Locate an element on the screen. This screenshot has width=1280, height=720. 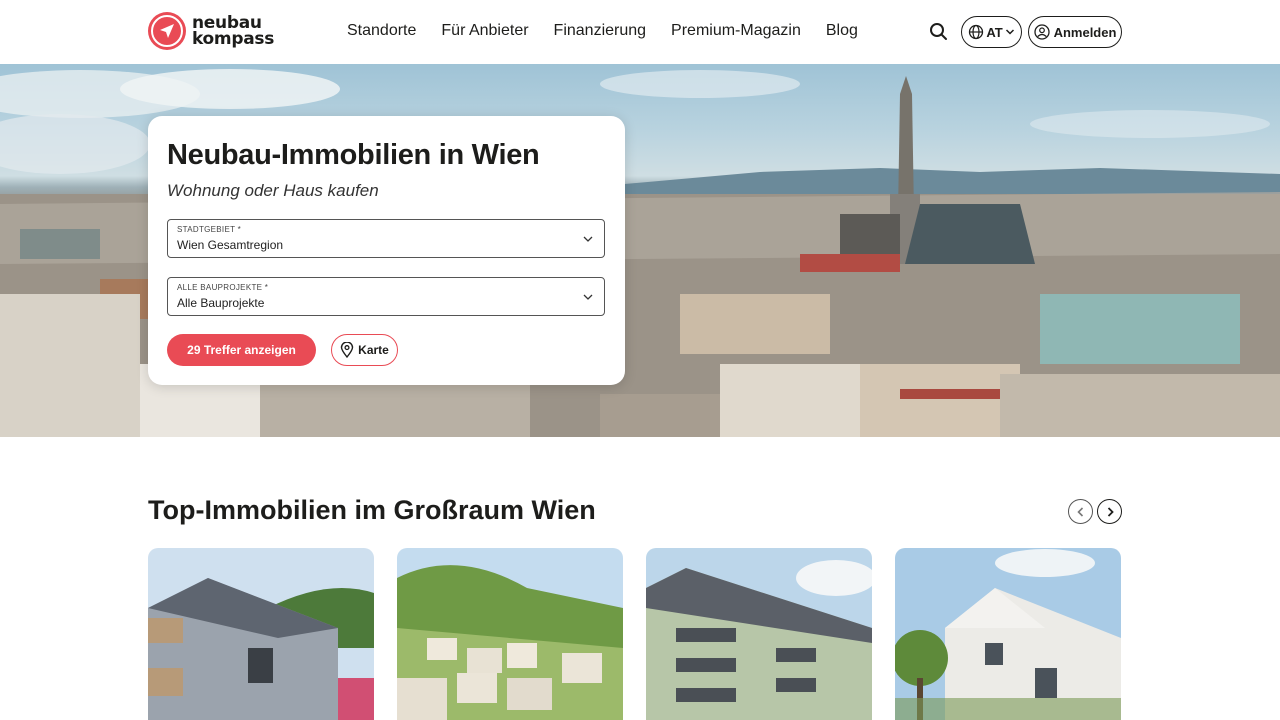
carousel-next-button is located at coordinates (1109, 511).